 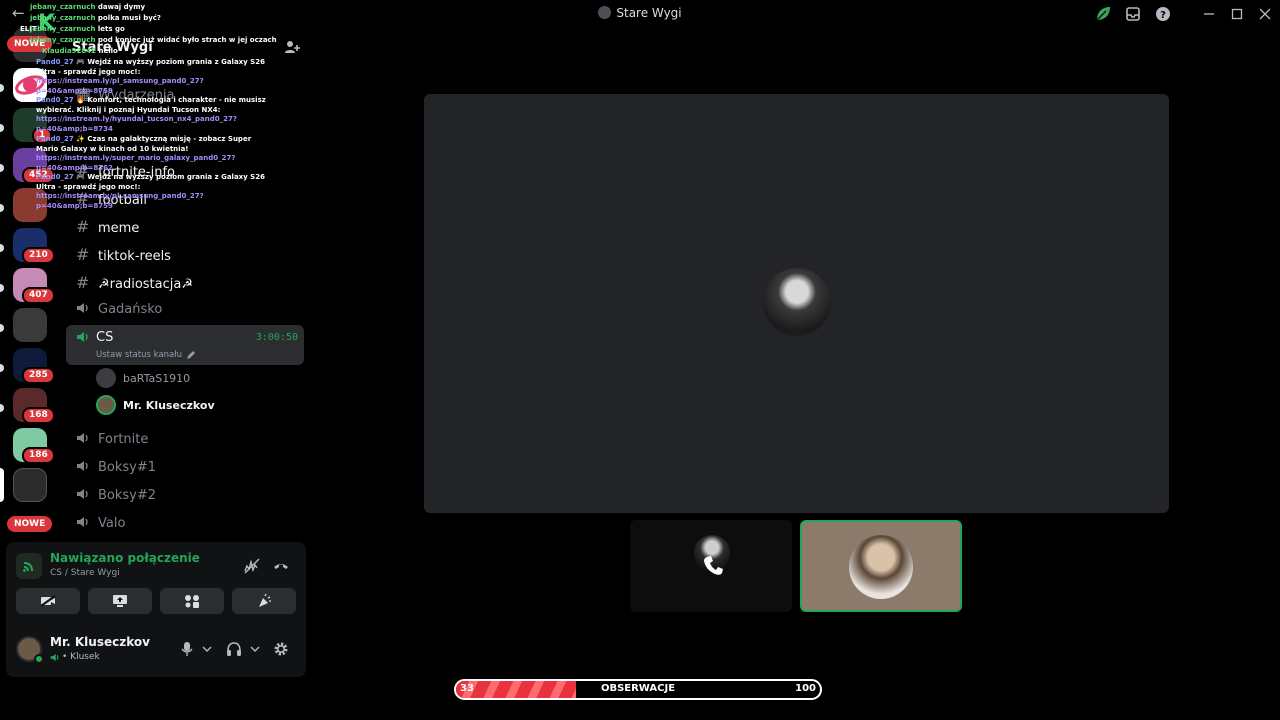 I want to click on chat-text: dawaj dymy, so click(x=121, y=7).